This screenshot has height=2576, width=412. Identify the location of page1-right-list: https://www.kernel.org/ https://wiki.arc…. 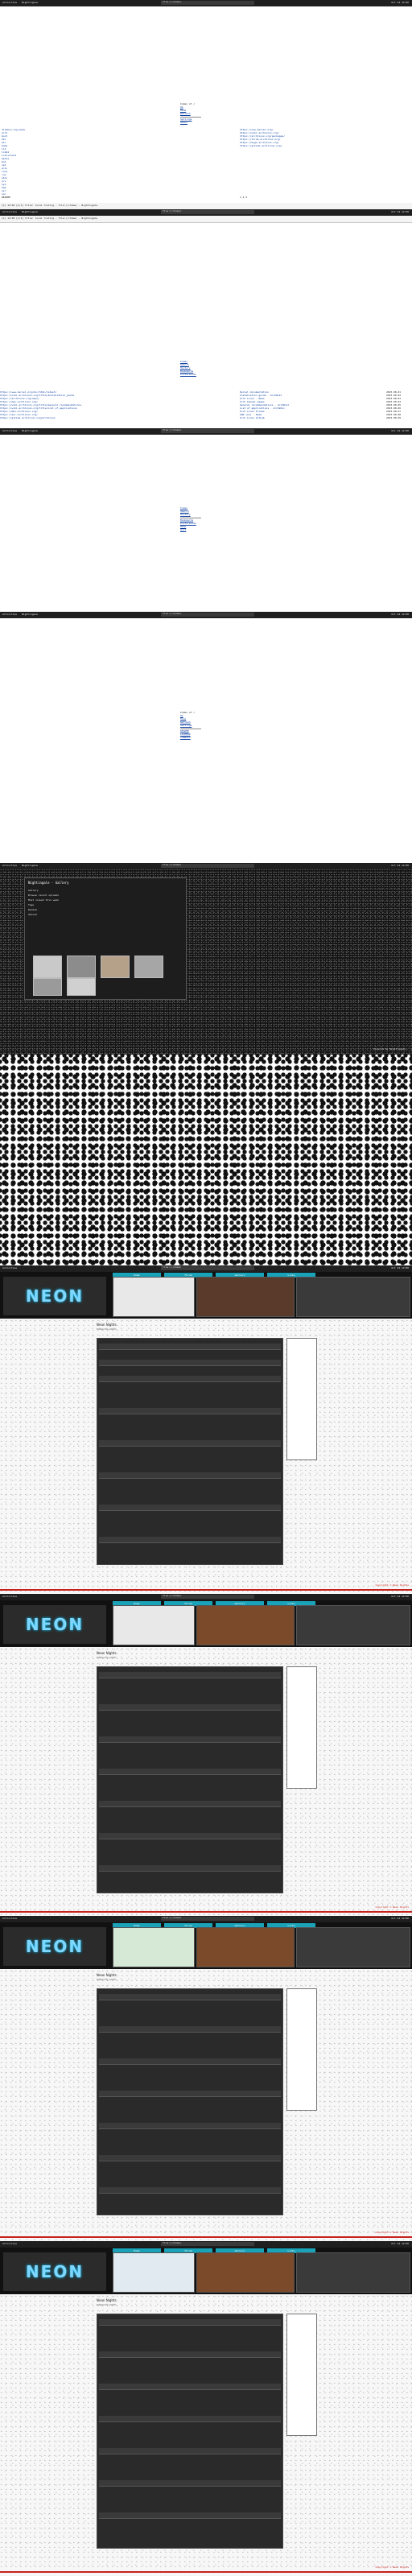
(320, 138).